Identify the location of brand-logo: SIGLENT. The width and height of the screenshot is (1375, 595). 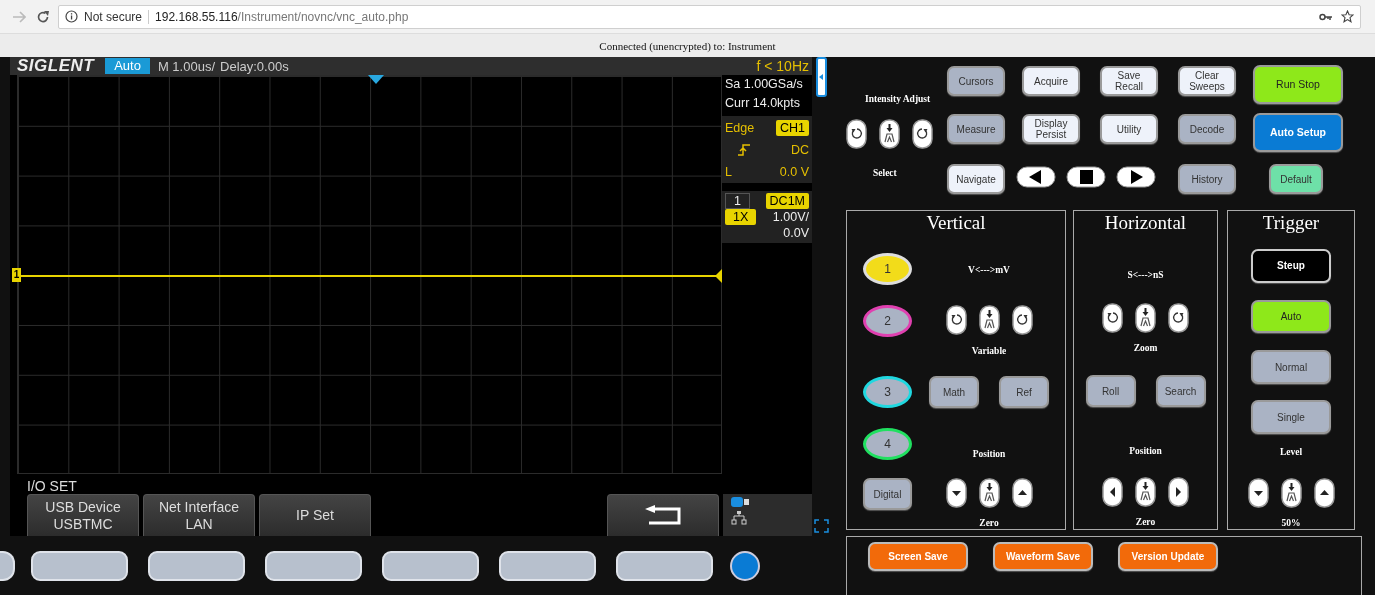
(56, 66).